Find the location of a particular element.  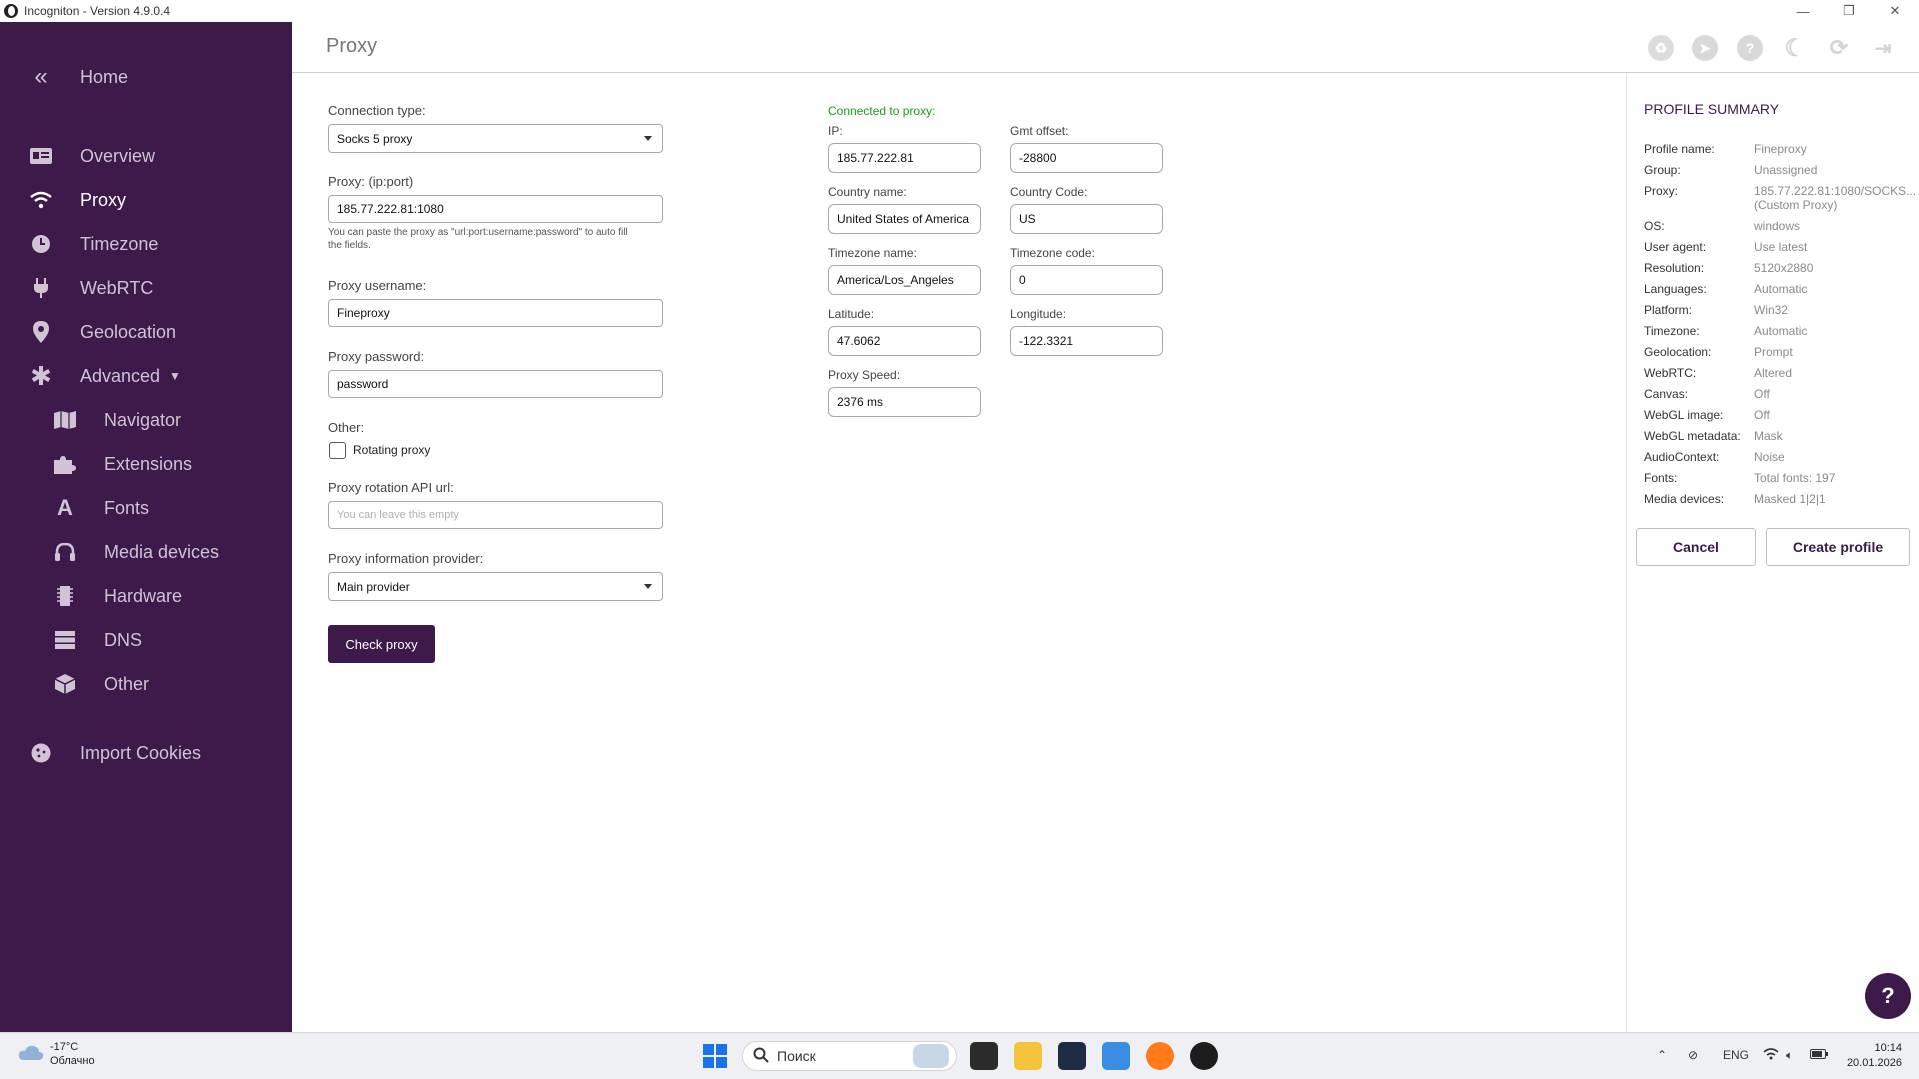

logout-icon: ⇥ is located at coordinates (1883, 48).